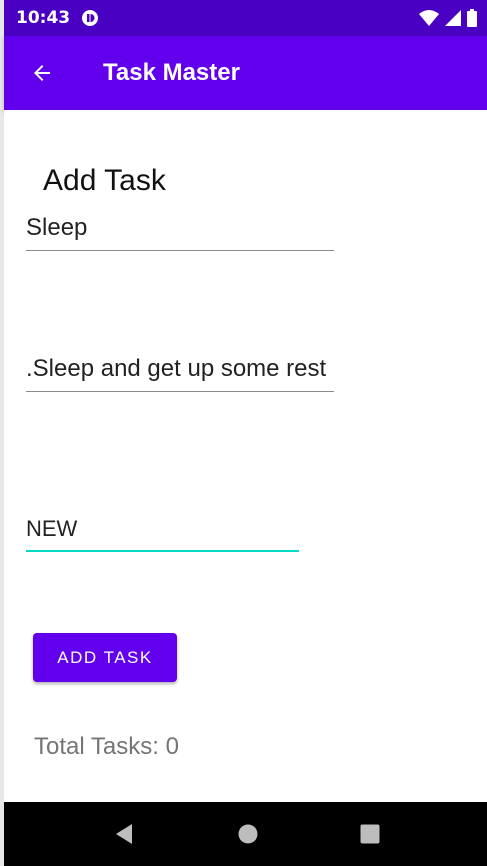 The height and width of the screenshot is (866, 487). I want to click on task-state-field, so click(162, 534).